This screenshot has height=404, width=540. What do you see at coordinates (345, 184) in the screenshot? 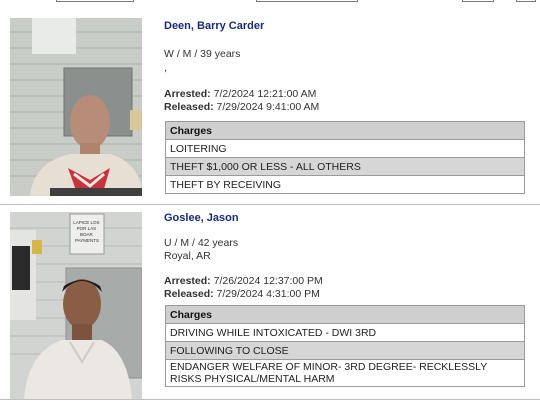
I see `charge-row: THEFT BY RECEIVING` at bounding box center [345, 184].